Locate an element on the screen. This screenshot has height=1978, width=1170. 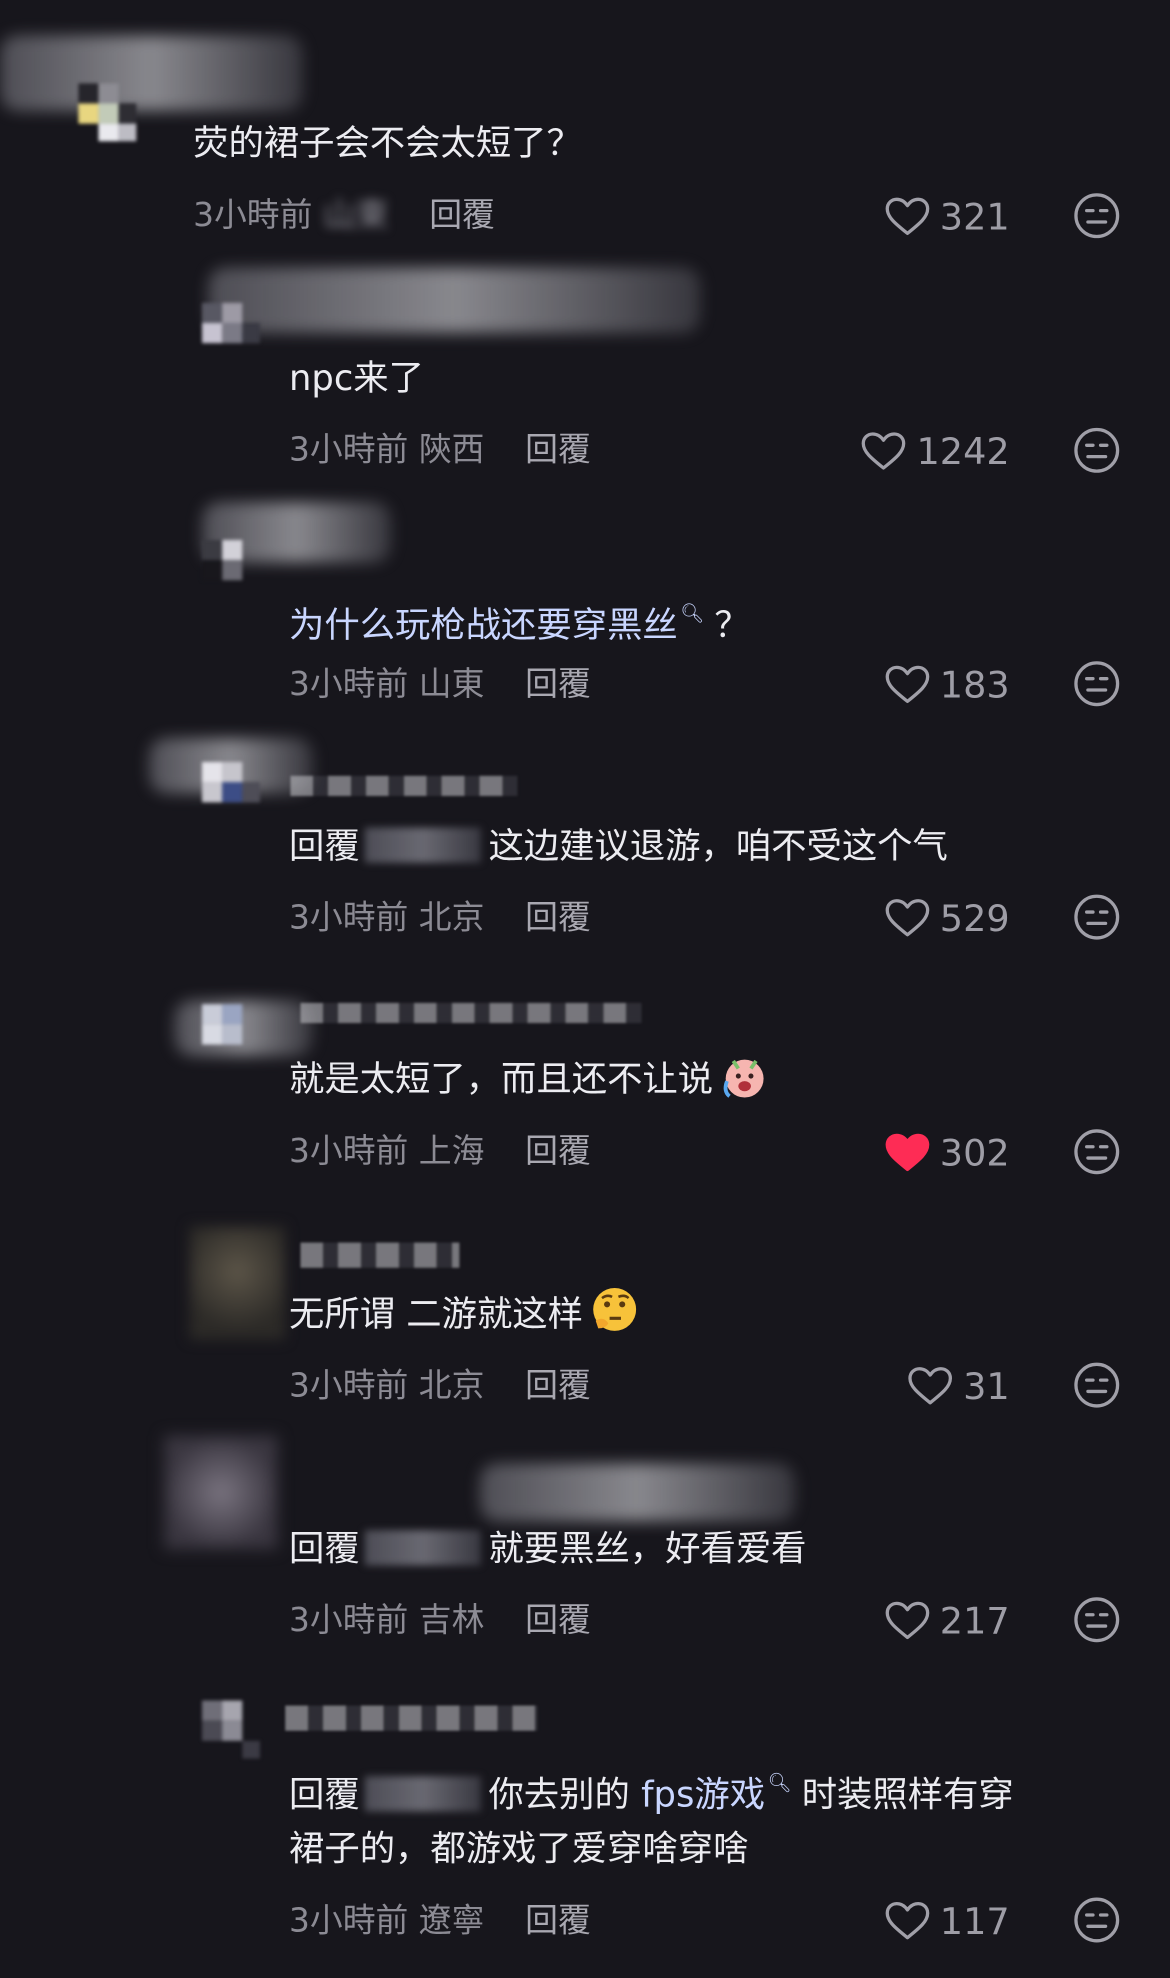
like-count: 529 is located at coordinates (974, 918).